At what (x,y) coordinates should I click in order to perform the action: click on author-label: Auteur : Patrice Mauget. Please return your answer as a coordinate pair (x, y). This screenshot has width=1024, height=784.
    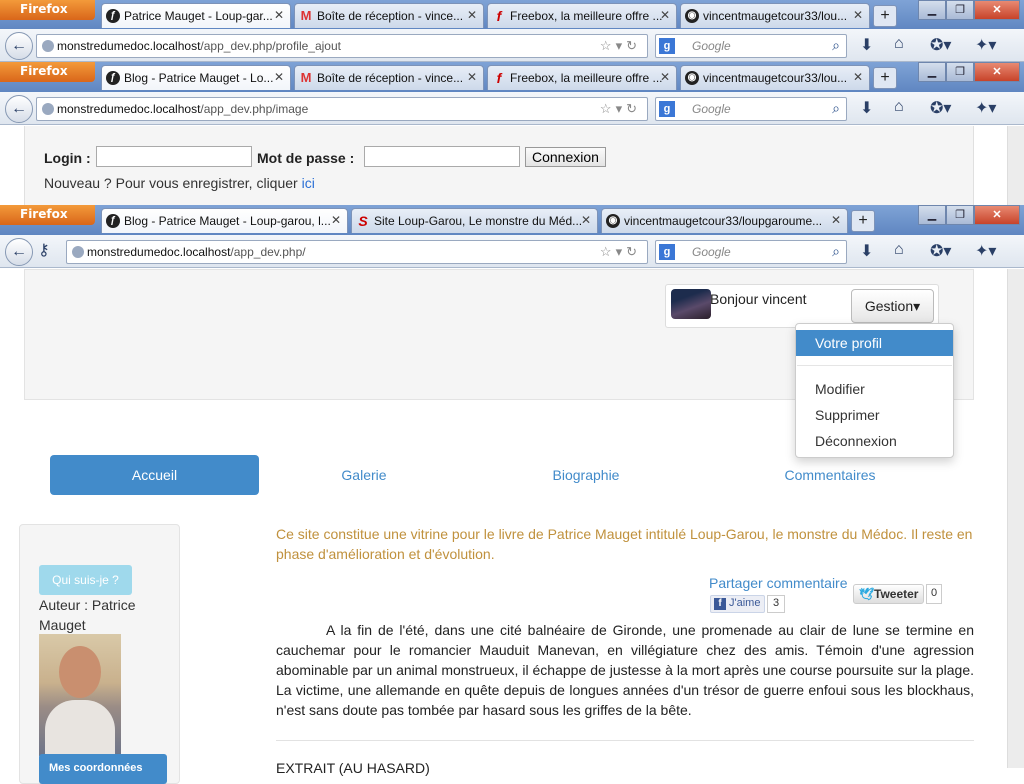
    Looking at the image, I should click on (87, 615).